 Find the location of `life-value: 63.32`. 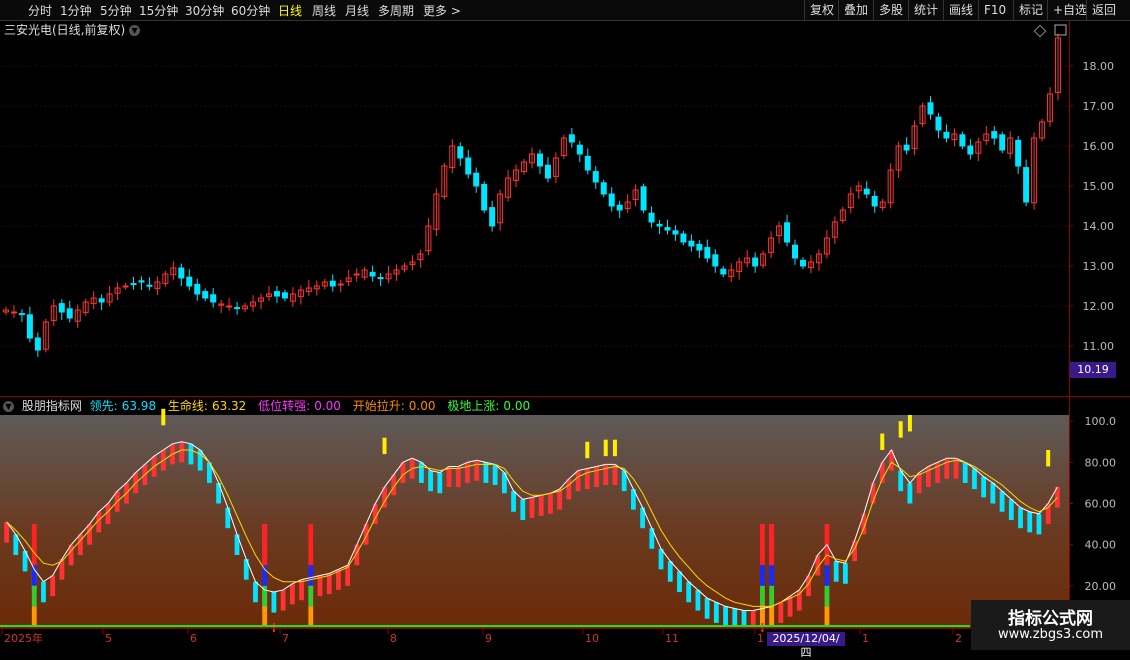

life-value: 63.32 is located at coordinates (229, 406).